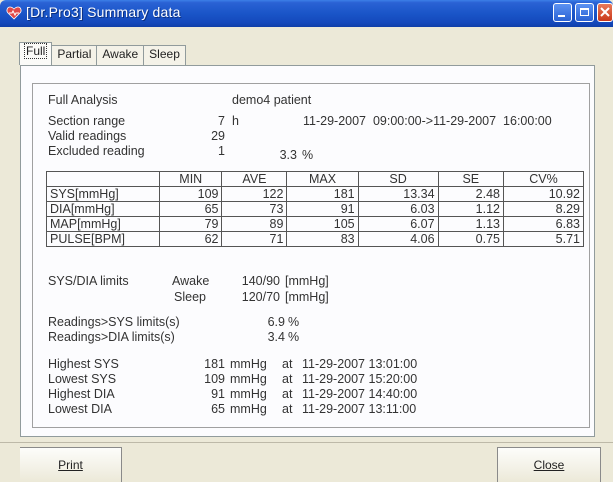 This screenshot has width=613, height=482. I want to click on row-label: SYS[mmHg], so click(103, 194).